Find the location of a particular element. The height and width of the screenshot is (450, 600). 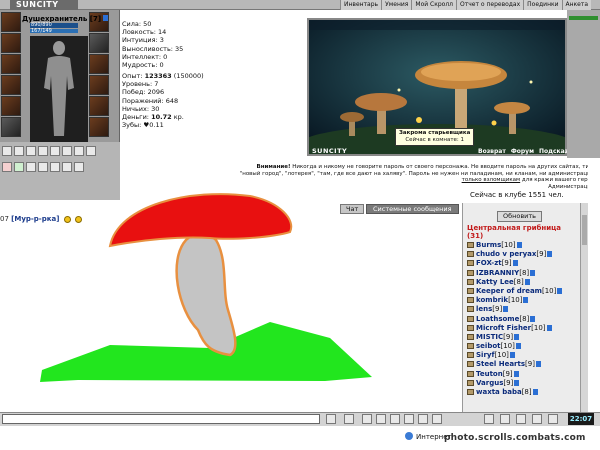

ring-slot-icon is located at coordinates (99, 43).